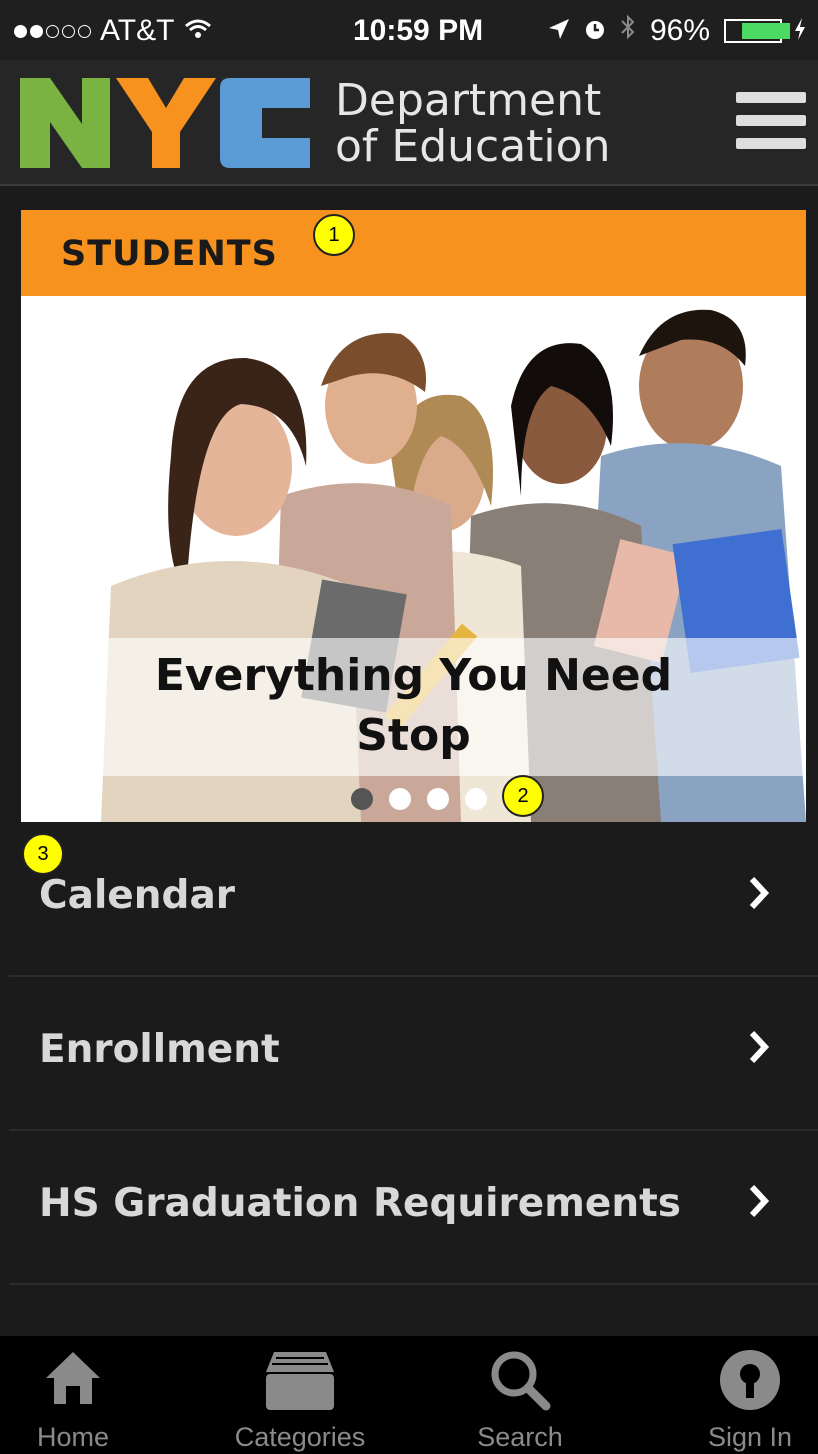 The image size is (818, 1454). I want to click on status-bar: AT&T 10:59 PM 96%, so click(409, 30).